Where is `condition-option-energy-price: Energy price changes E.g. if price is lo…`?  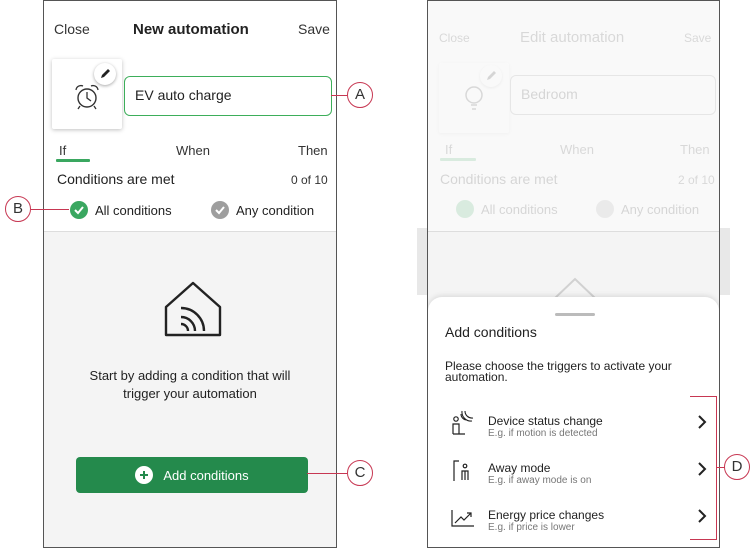 condition-option-energy-price: Energy price changes E.g. if price is lo… is located at coordinates (573, 525).